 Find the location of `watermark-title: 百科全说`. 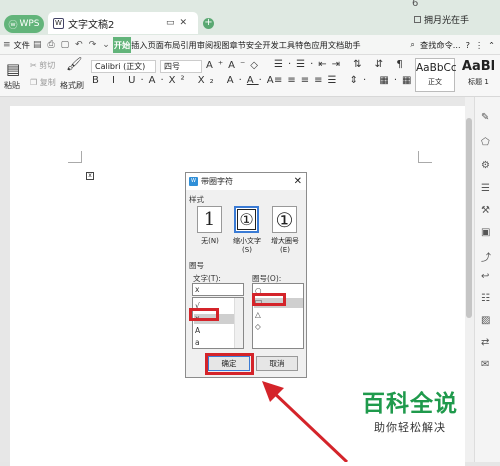

watermark-title: 百科全说 is located at coordinates (410, 404).